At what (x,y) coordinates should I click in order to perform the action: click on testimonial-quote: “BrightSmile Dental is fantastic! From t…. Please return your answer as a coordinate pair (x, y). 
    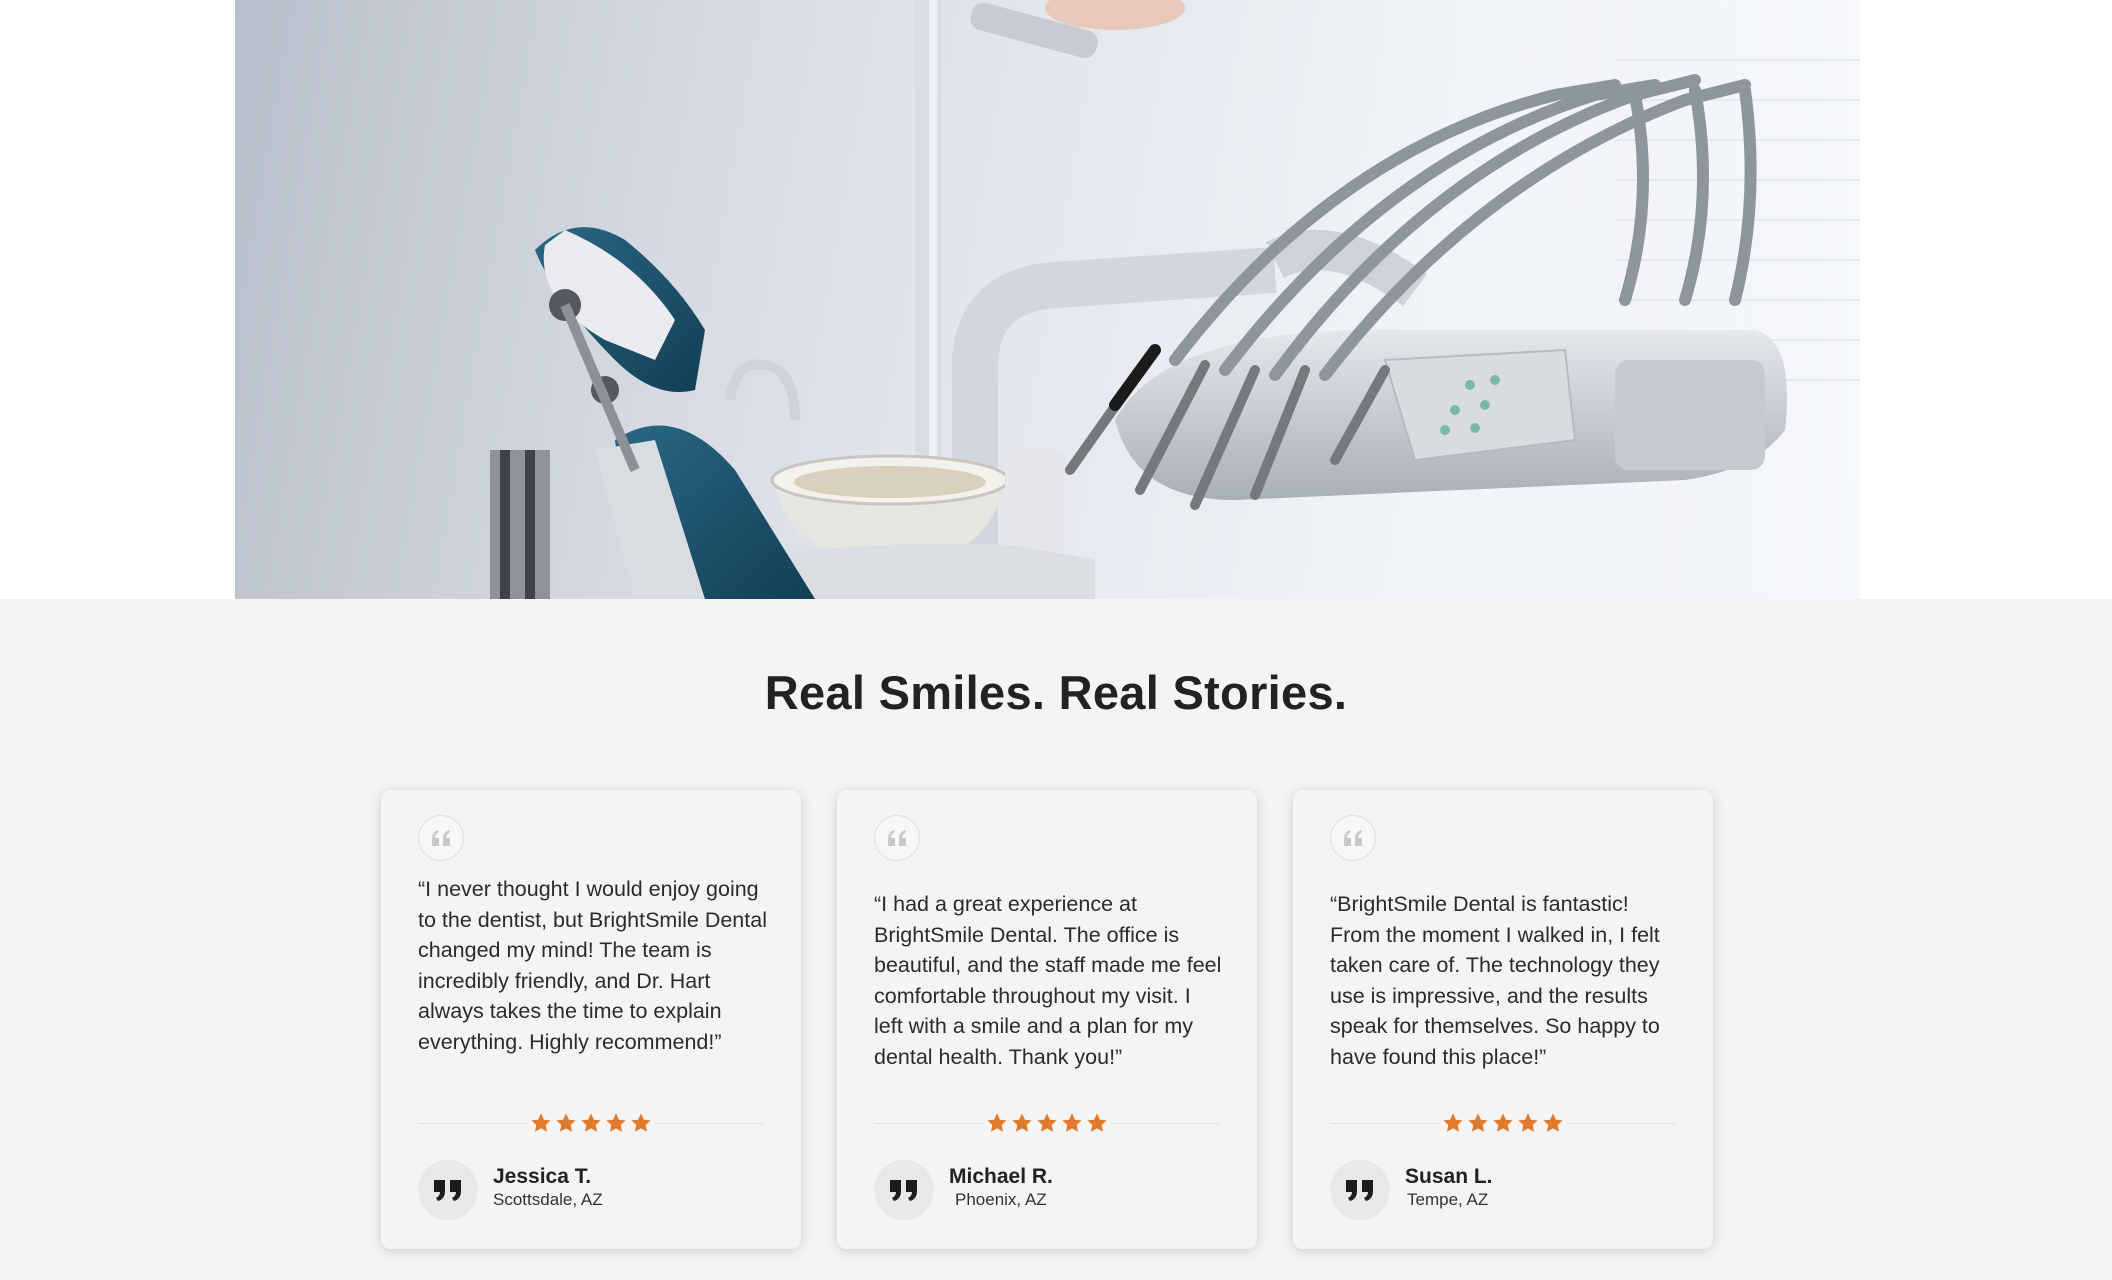
    Looking at the image, I should click on (1495, 980).